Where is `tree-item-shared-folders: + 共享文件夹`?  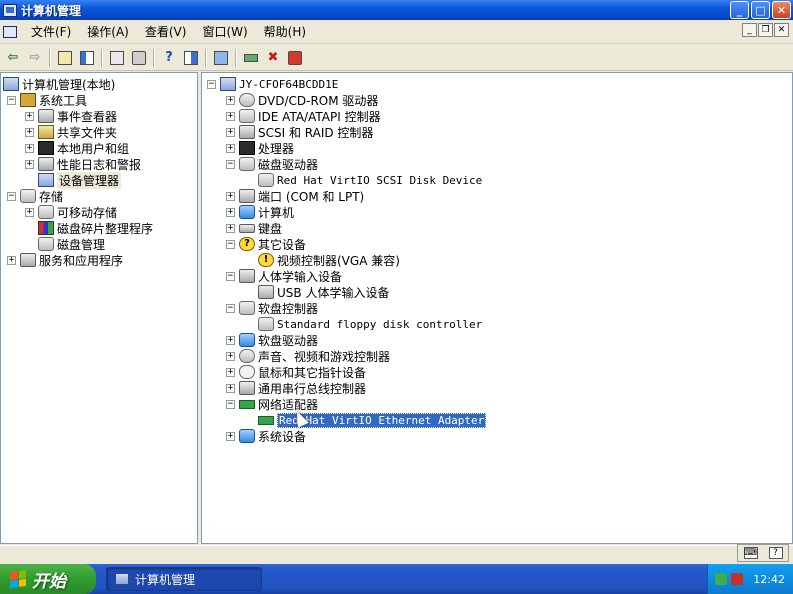 tree-item-shared-folders: + 共享文件夹 is located at coordinates (71, 132).